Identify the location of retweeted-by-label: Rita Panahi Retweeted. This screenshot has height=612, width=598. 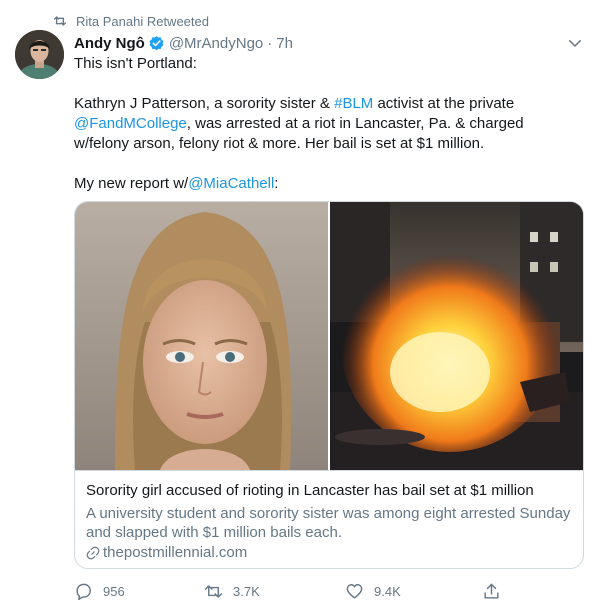
(142, 21).